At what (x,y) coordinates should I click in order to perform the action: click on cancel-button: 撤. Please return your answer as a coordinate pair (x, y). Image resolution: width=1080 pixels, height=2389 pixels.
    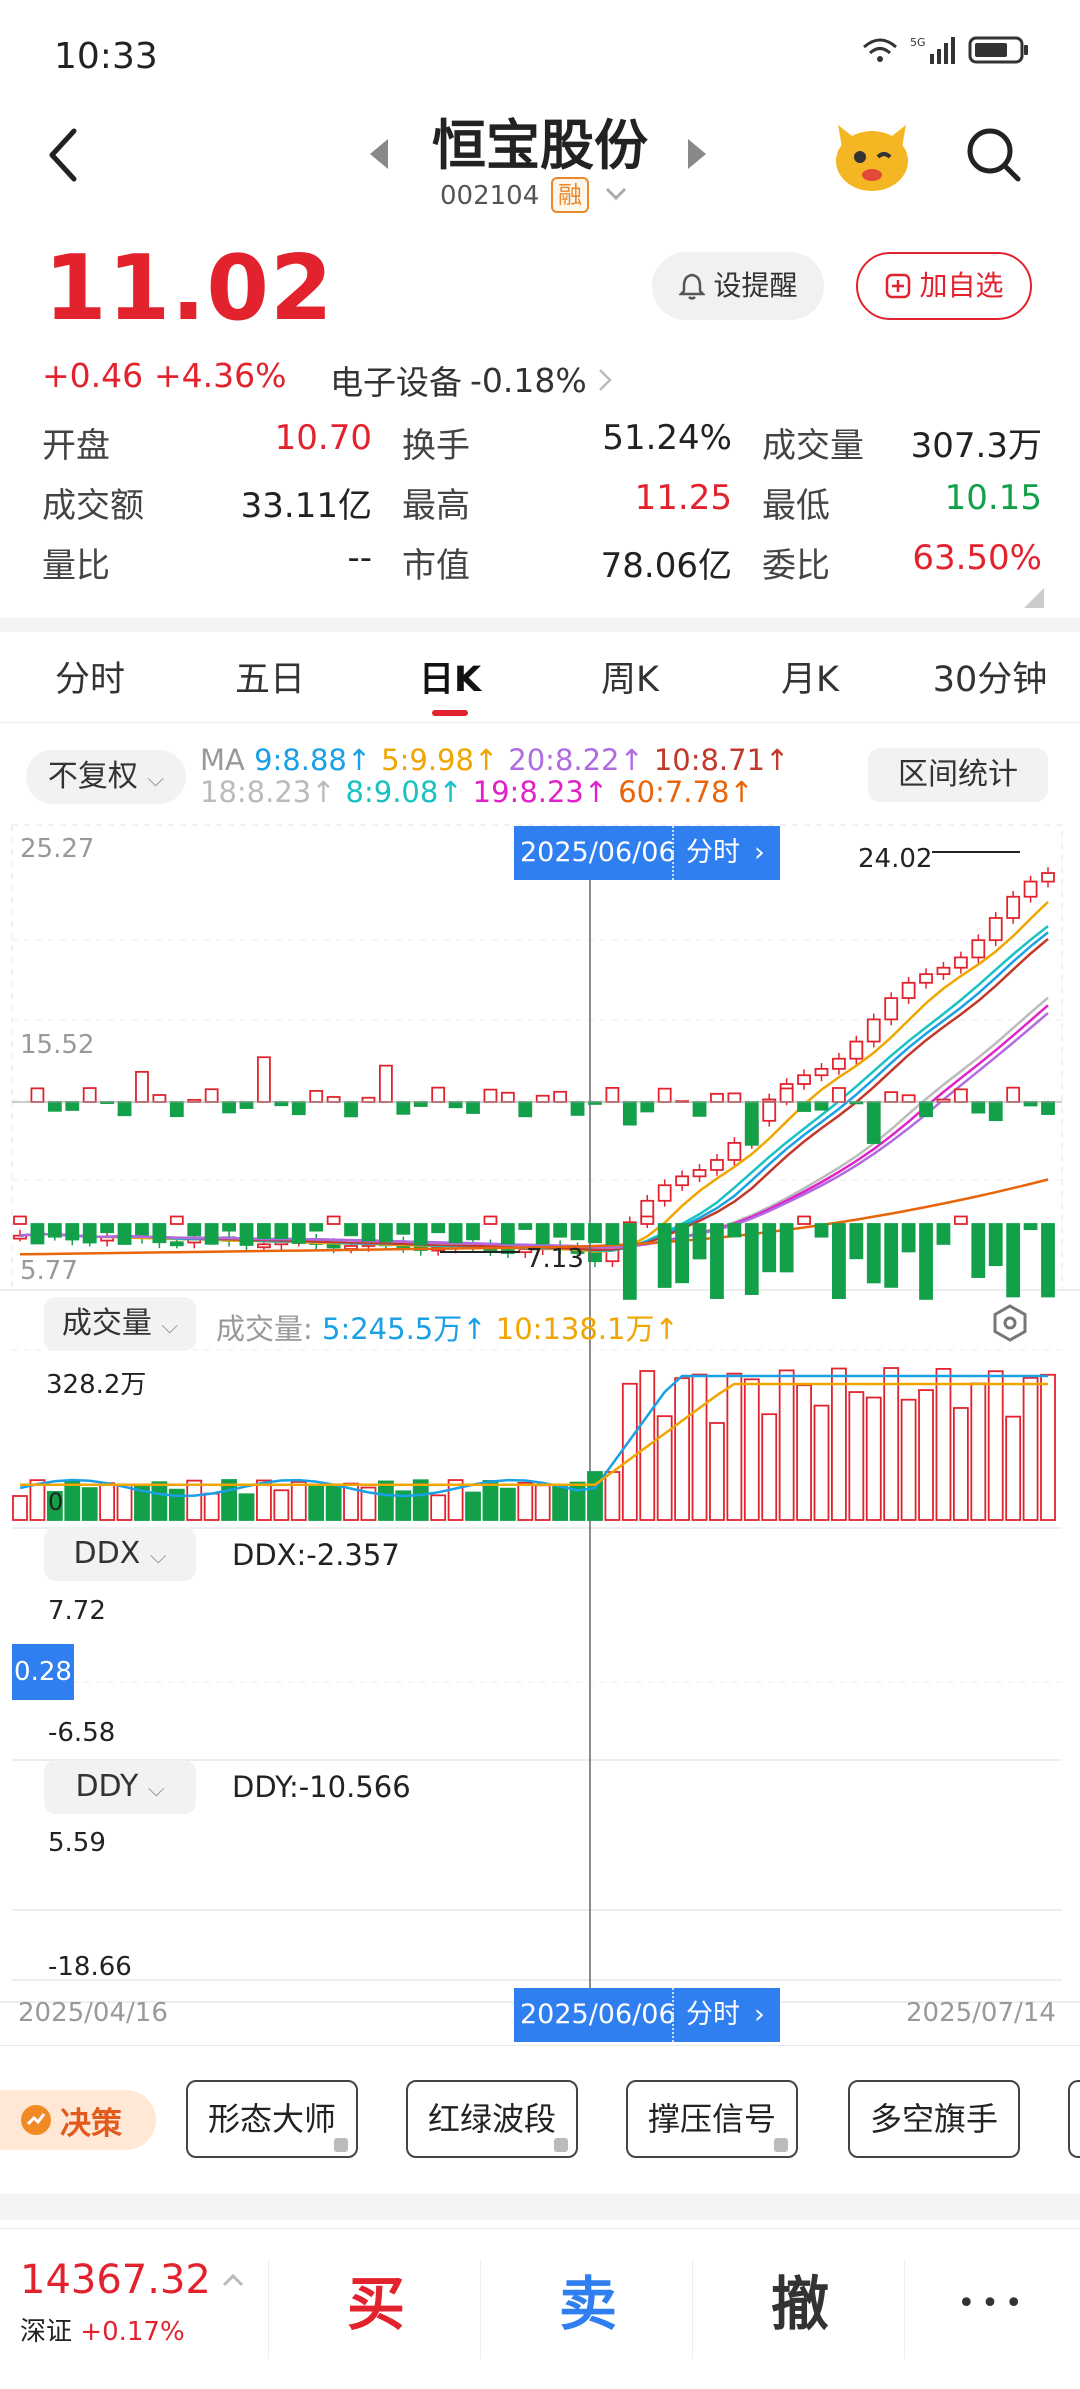
    Looking at the image, I should click on (800, 2309).